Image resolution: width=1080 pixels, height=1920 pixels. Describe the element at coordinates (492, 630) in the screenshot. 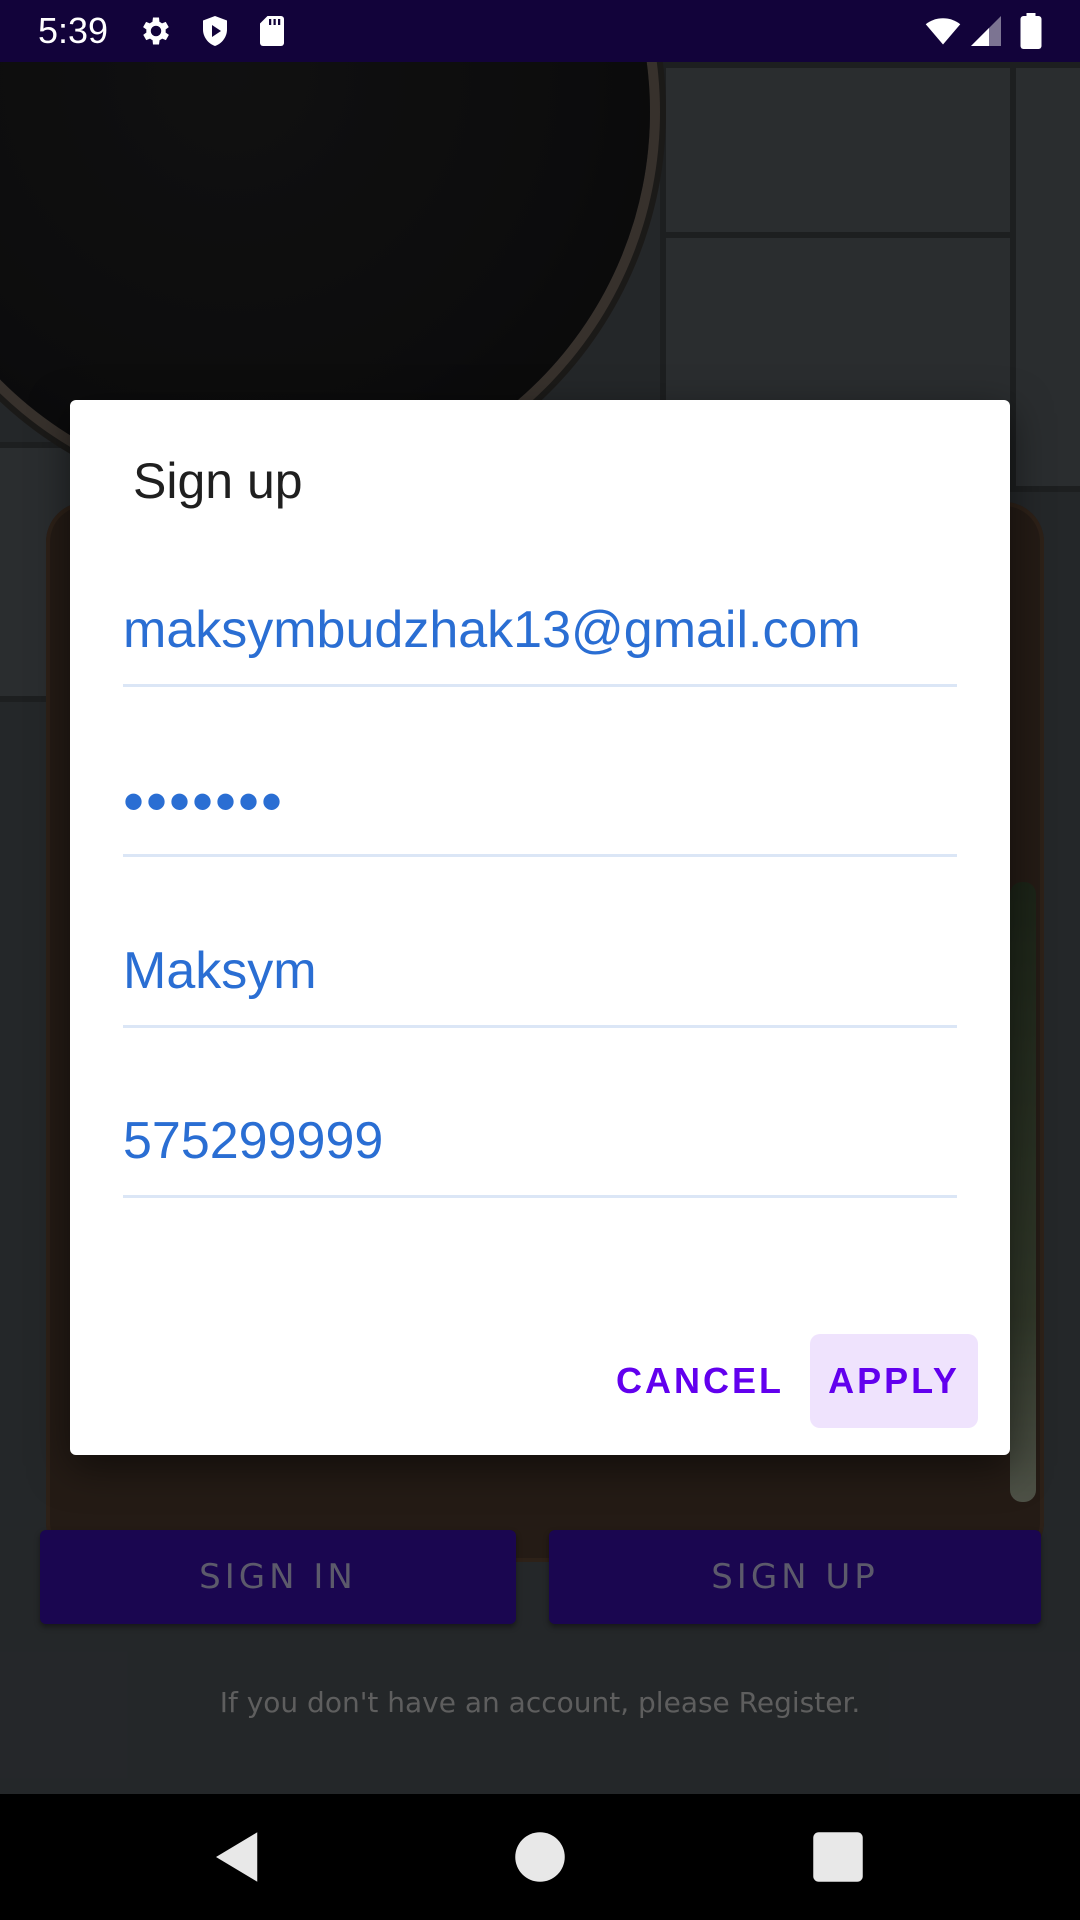

I see `email-value: maksymbudzhak13@gmail.com` at that location.